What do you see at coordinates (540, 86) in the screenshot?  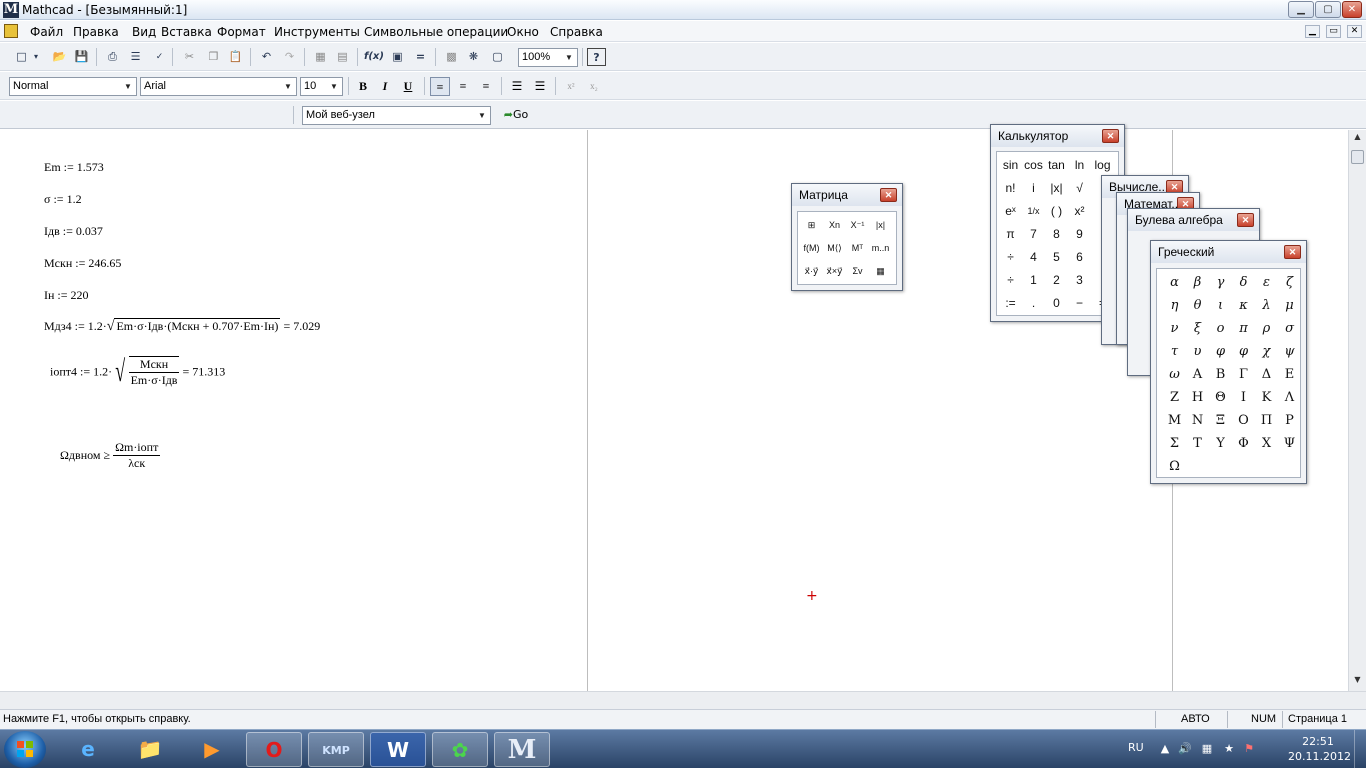 I see `numbered-list-icon: ☰` at bounding box center [540, 86].